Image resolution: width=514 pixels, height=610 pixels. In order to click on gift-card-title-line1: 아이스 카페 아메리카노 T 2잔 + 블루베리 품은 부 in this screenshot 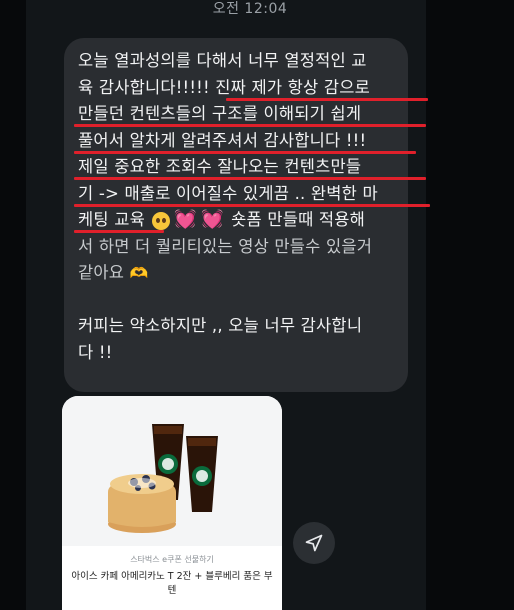, I will do `click(172, 576)`.